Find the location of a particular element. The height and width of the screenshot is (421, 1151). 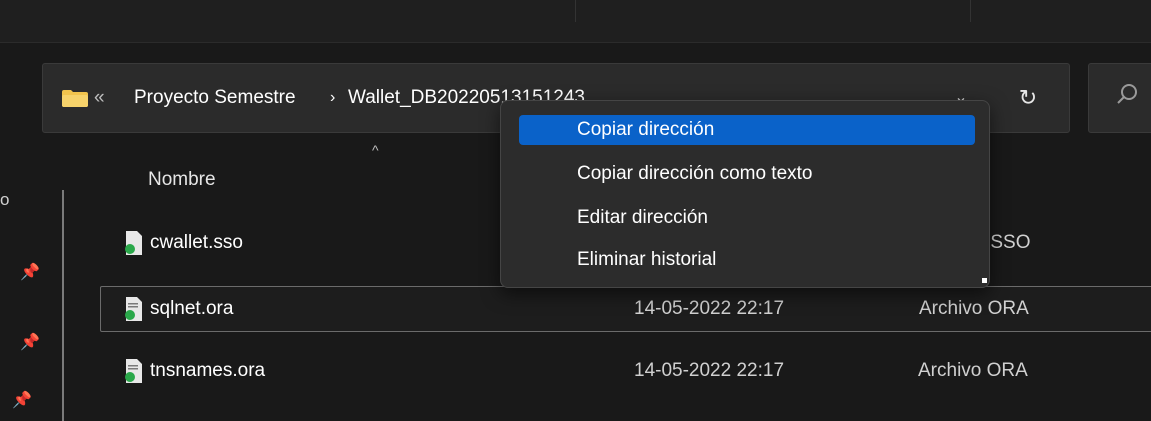

menu-item-edit-address: Editar dirección is located at coordinates (747, 218).